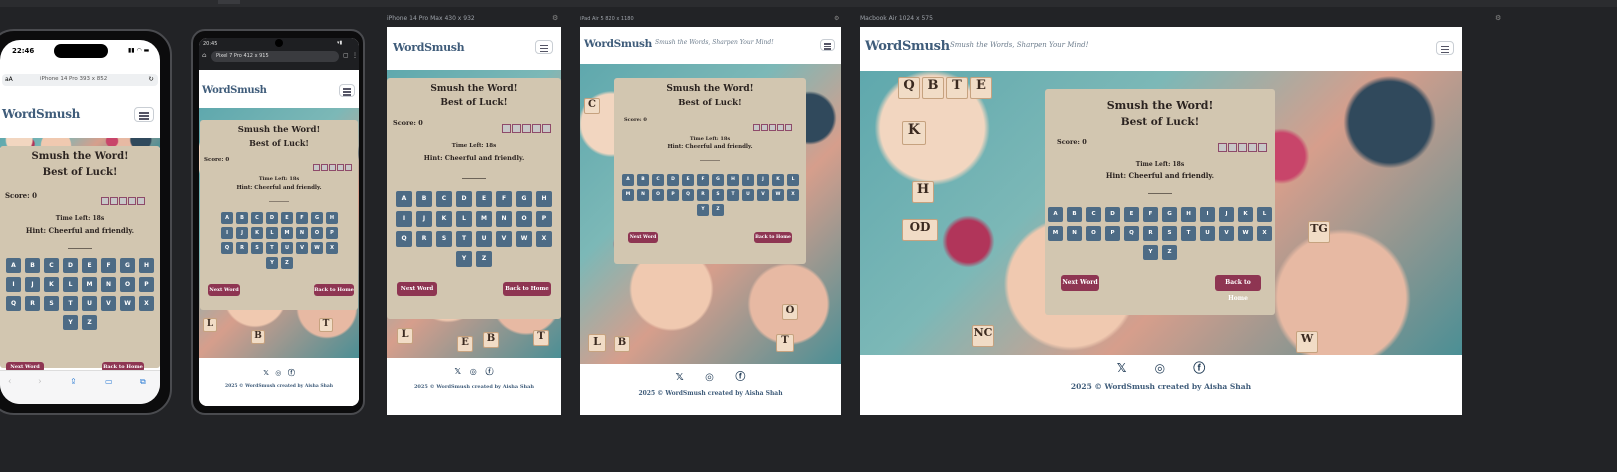  Describe the element at coordinates (143, 382) in the screenshot. I see `tabs-icon: ⧉` at that location.